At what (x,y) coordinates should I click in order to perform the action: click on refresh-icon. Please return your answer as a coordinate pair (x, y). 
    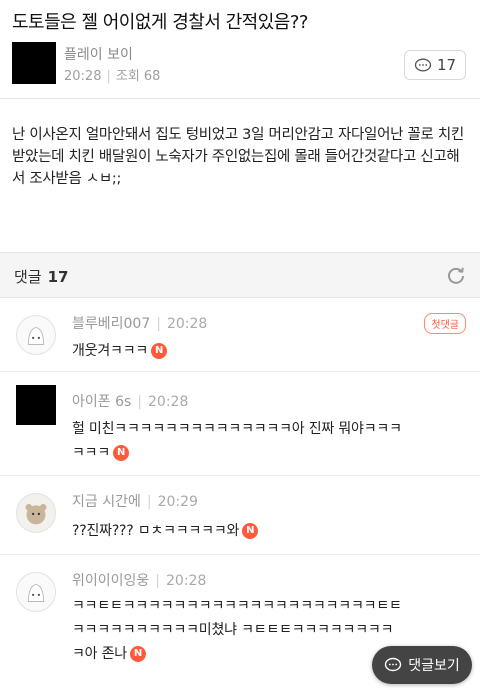
    Looking at the image, I should click on (456, 275).